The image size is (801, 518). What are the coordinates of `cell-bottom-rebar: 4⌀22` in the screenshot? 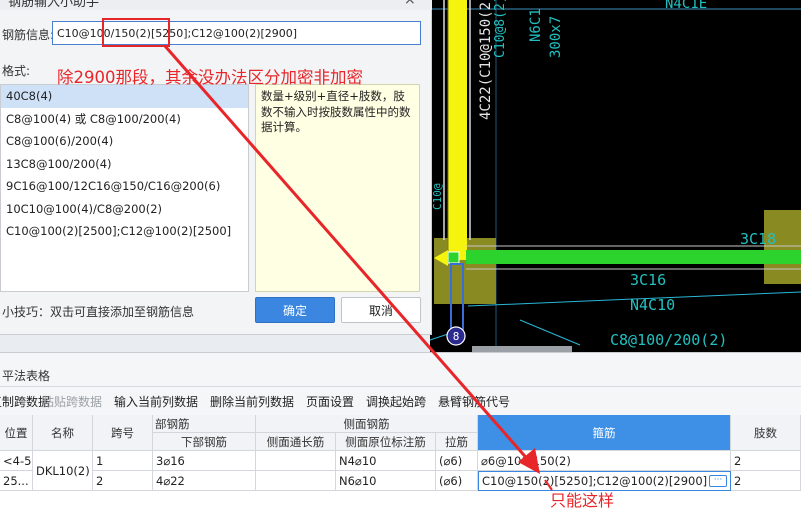 It's located at (204, 481).